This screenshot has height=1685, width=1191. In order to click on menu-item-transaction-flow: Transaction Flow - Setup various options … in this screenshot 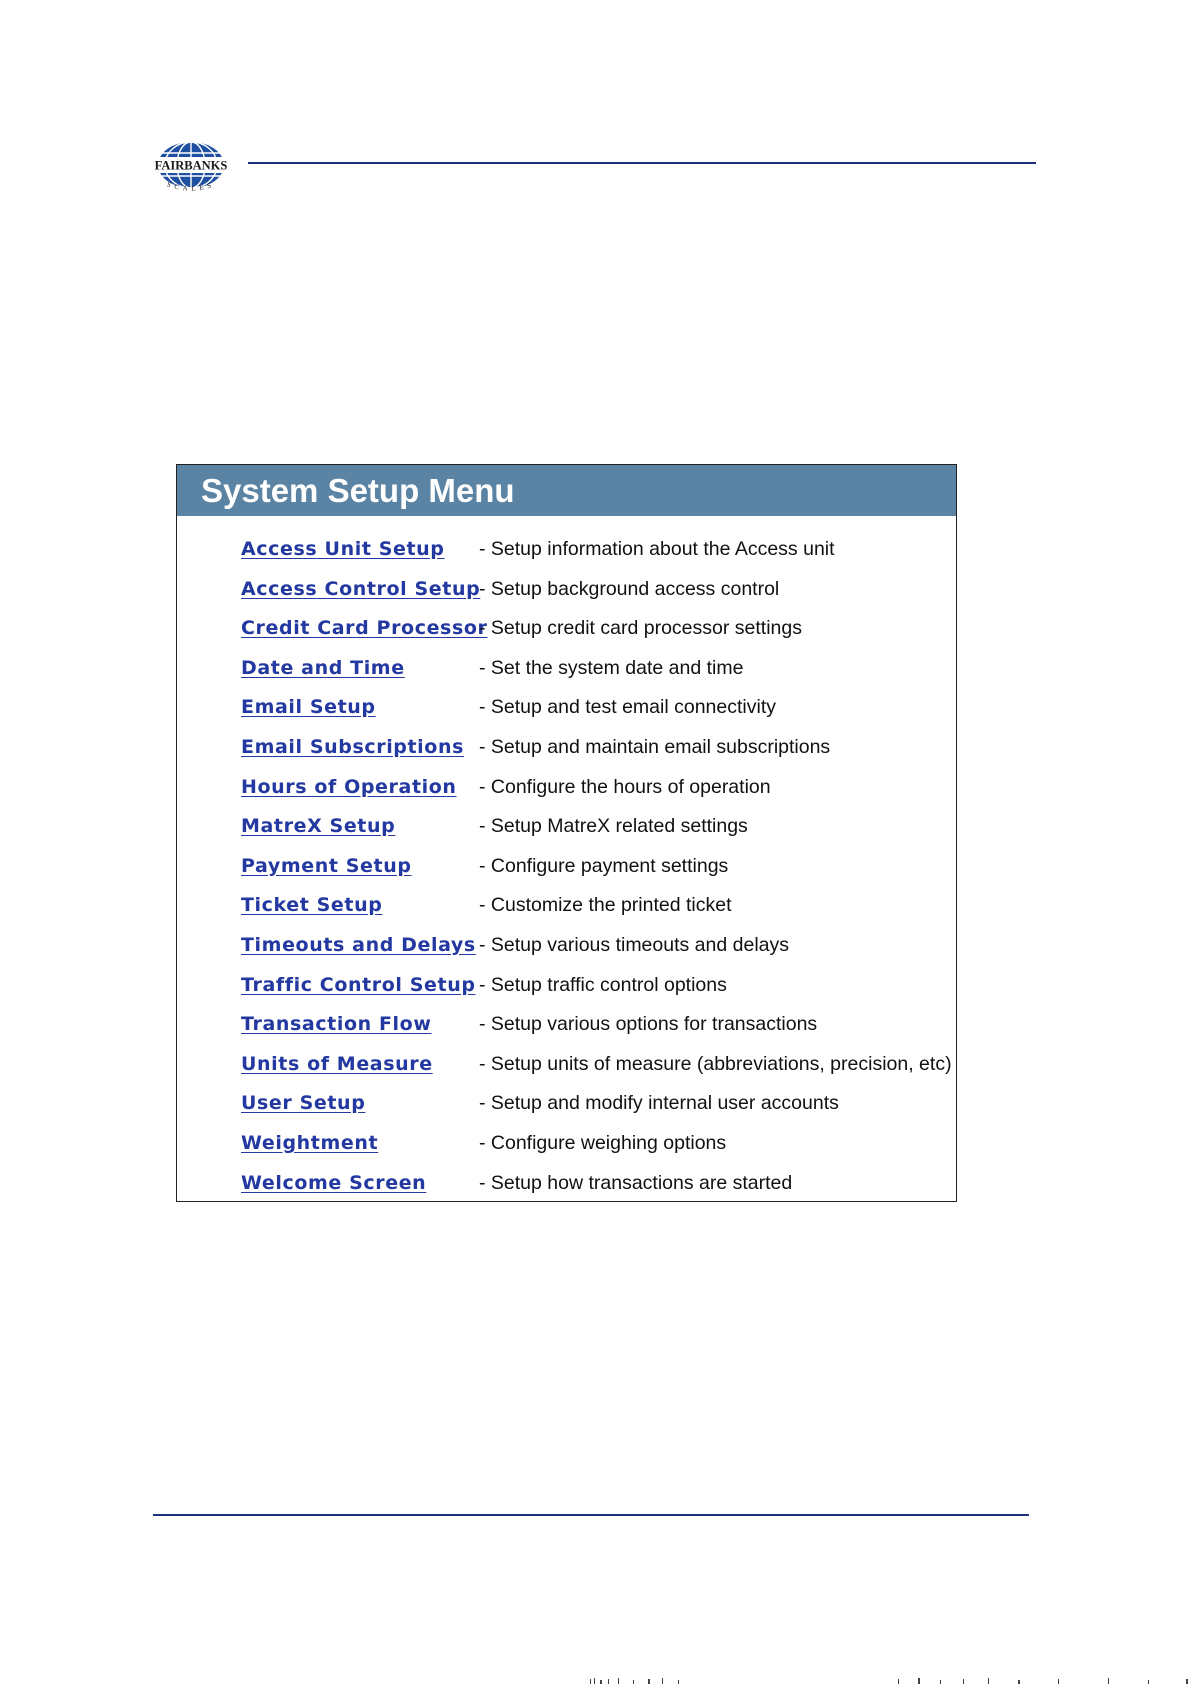, I will do `click(596, 1033)`.